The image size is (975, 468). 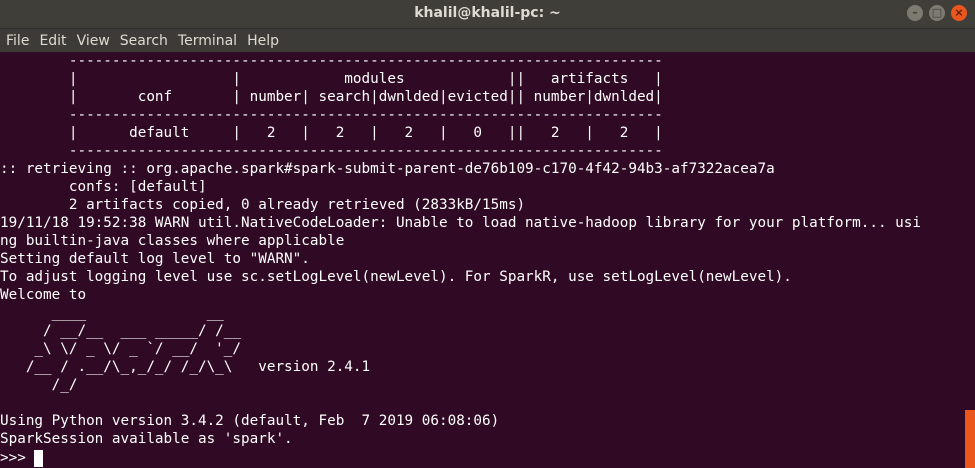 I want to click on close-button: ×, so click(x=959, y=13).